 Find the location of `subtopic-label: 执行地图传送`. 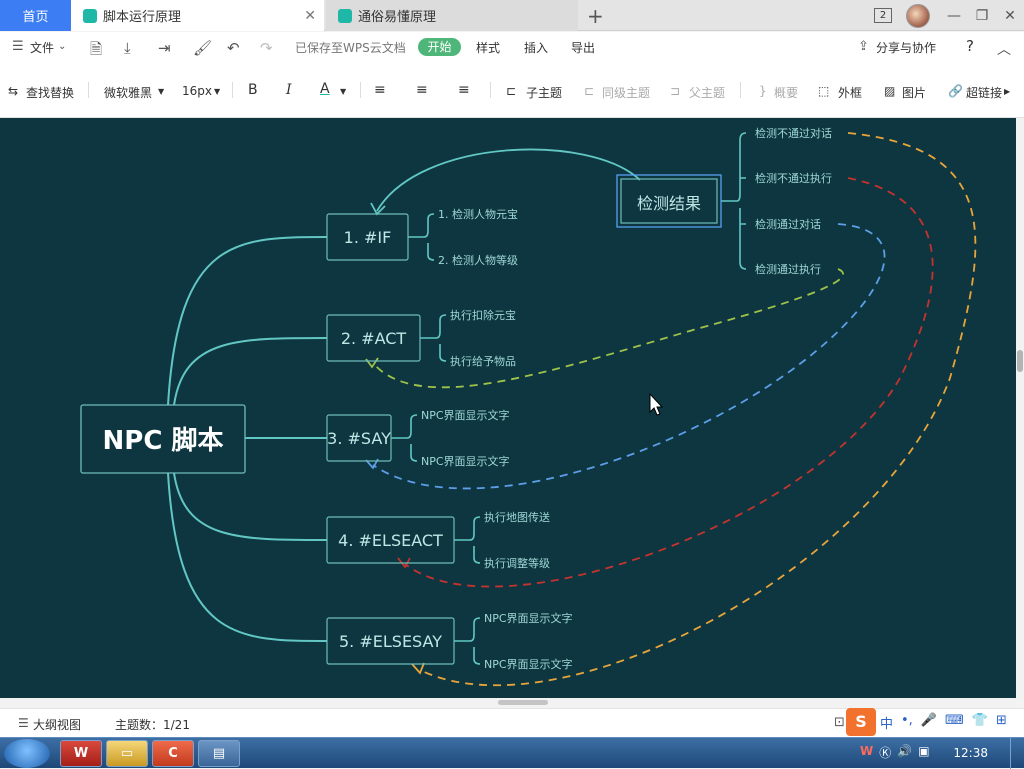

subtopic-label: 执行地图传送 is located at coordinates (517, 517).